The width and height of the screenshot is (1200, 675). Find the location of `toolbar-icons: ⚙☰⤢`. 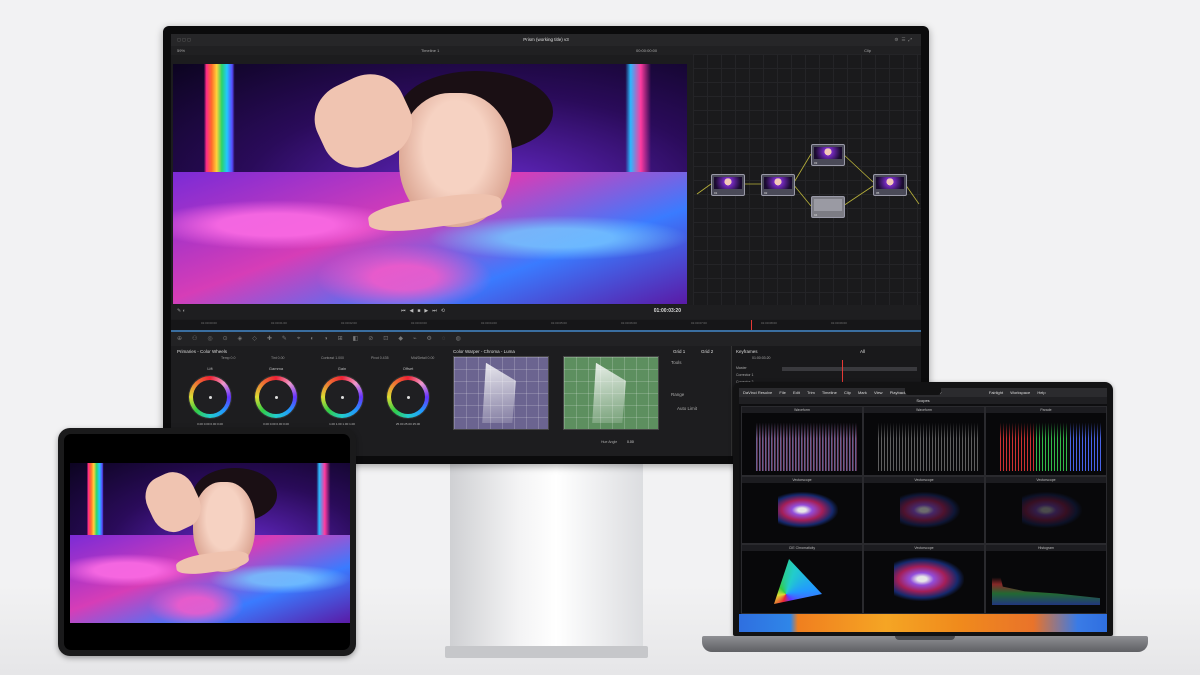

toolbar-icons: ⚙☰⤢ is located at coordinates (904, 40).